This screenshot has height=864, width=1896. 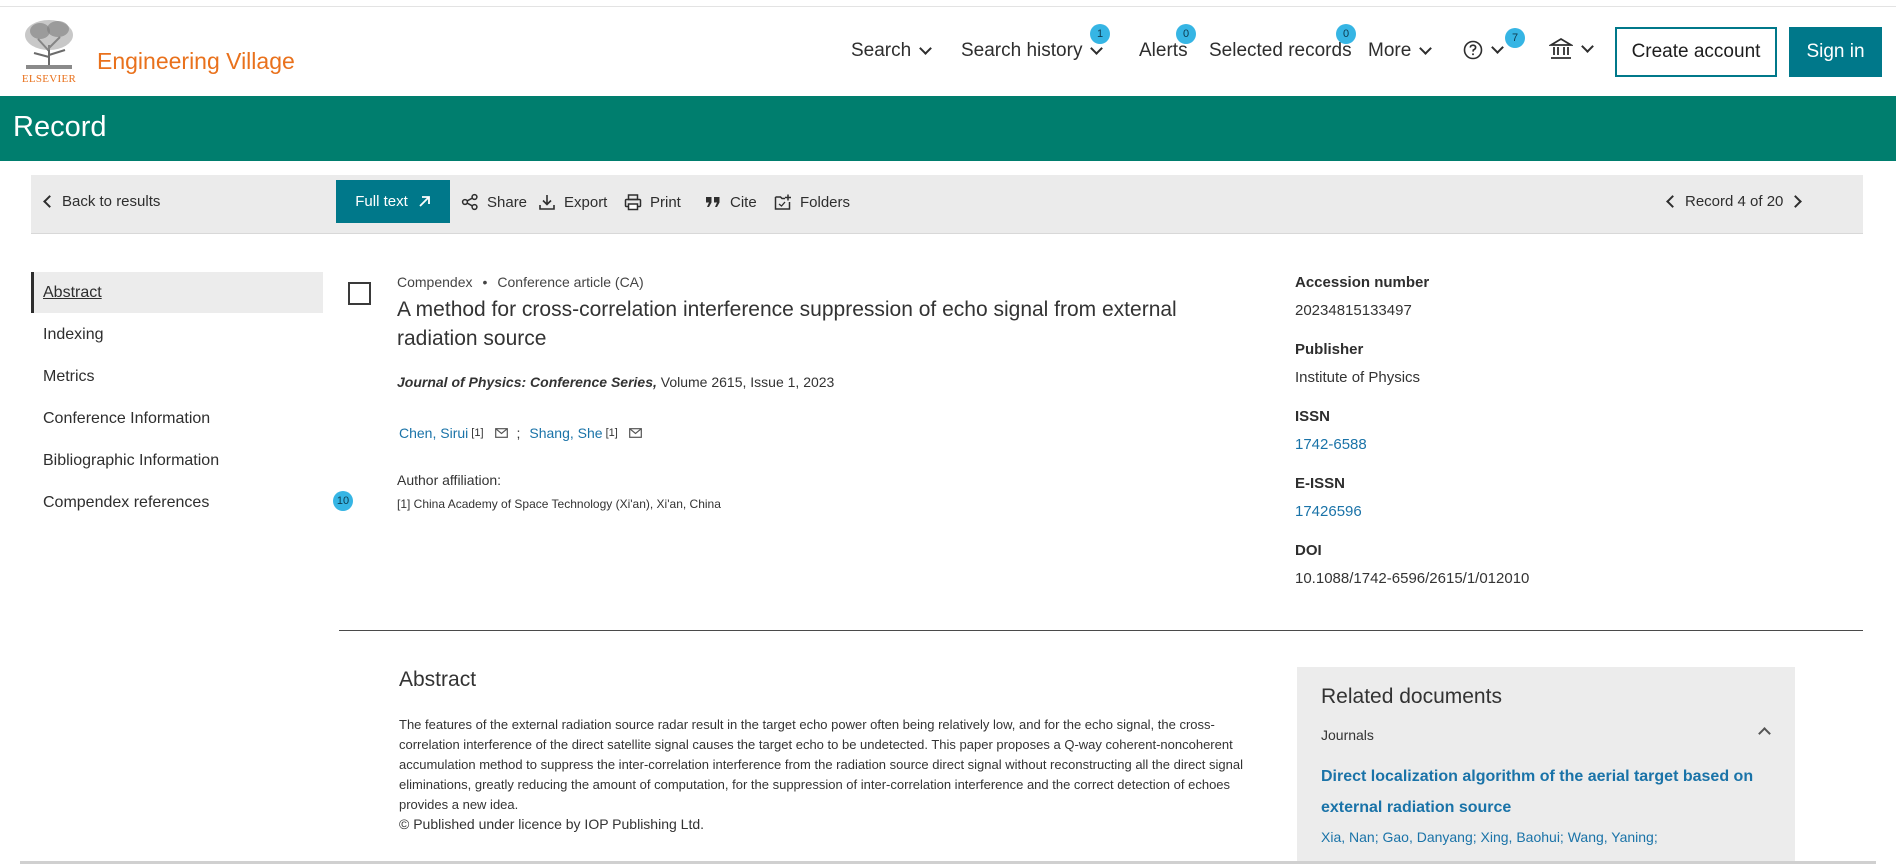 What do you see at coordinates (1347, 735) in the screenshot?
I see `related-journals-toggle: Journals` at bounding box center [1347, 735].